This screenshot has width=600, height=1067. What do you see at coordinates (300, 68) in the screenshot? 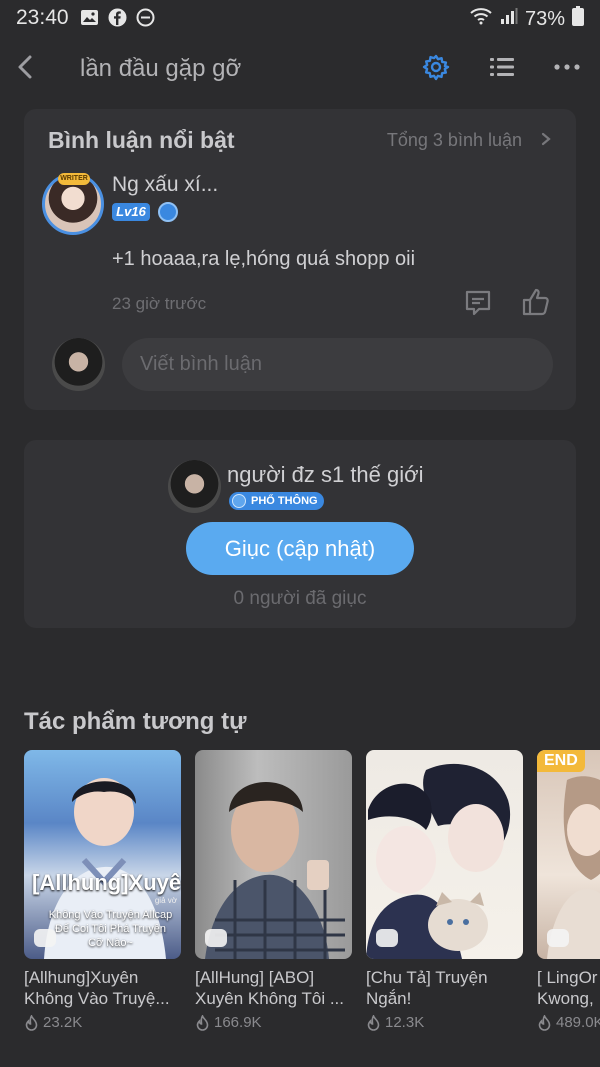
I see `header: lần đầu gặp gỡ` at bounding box center [300, 68].